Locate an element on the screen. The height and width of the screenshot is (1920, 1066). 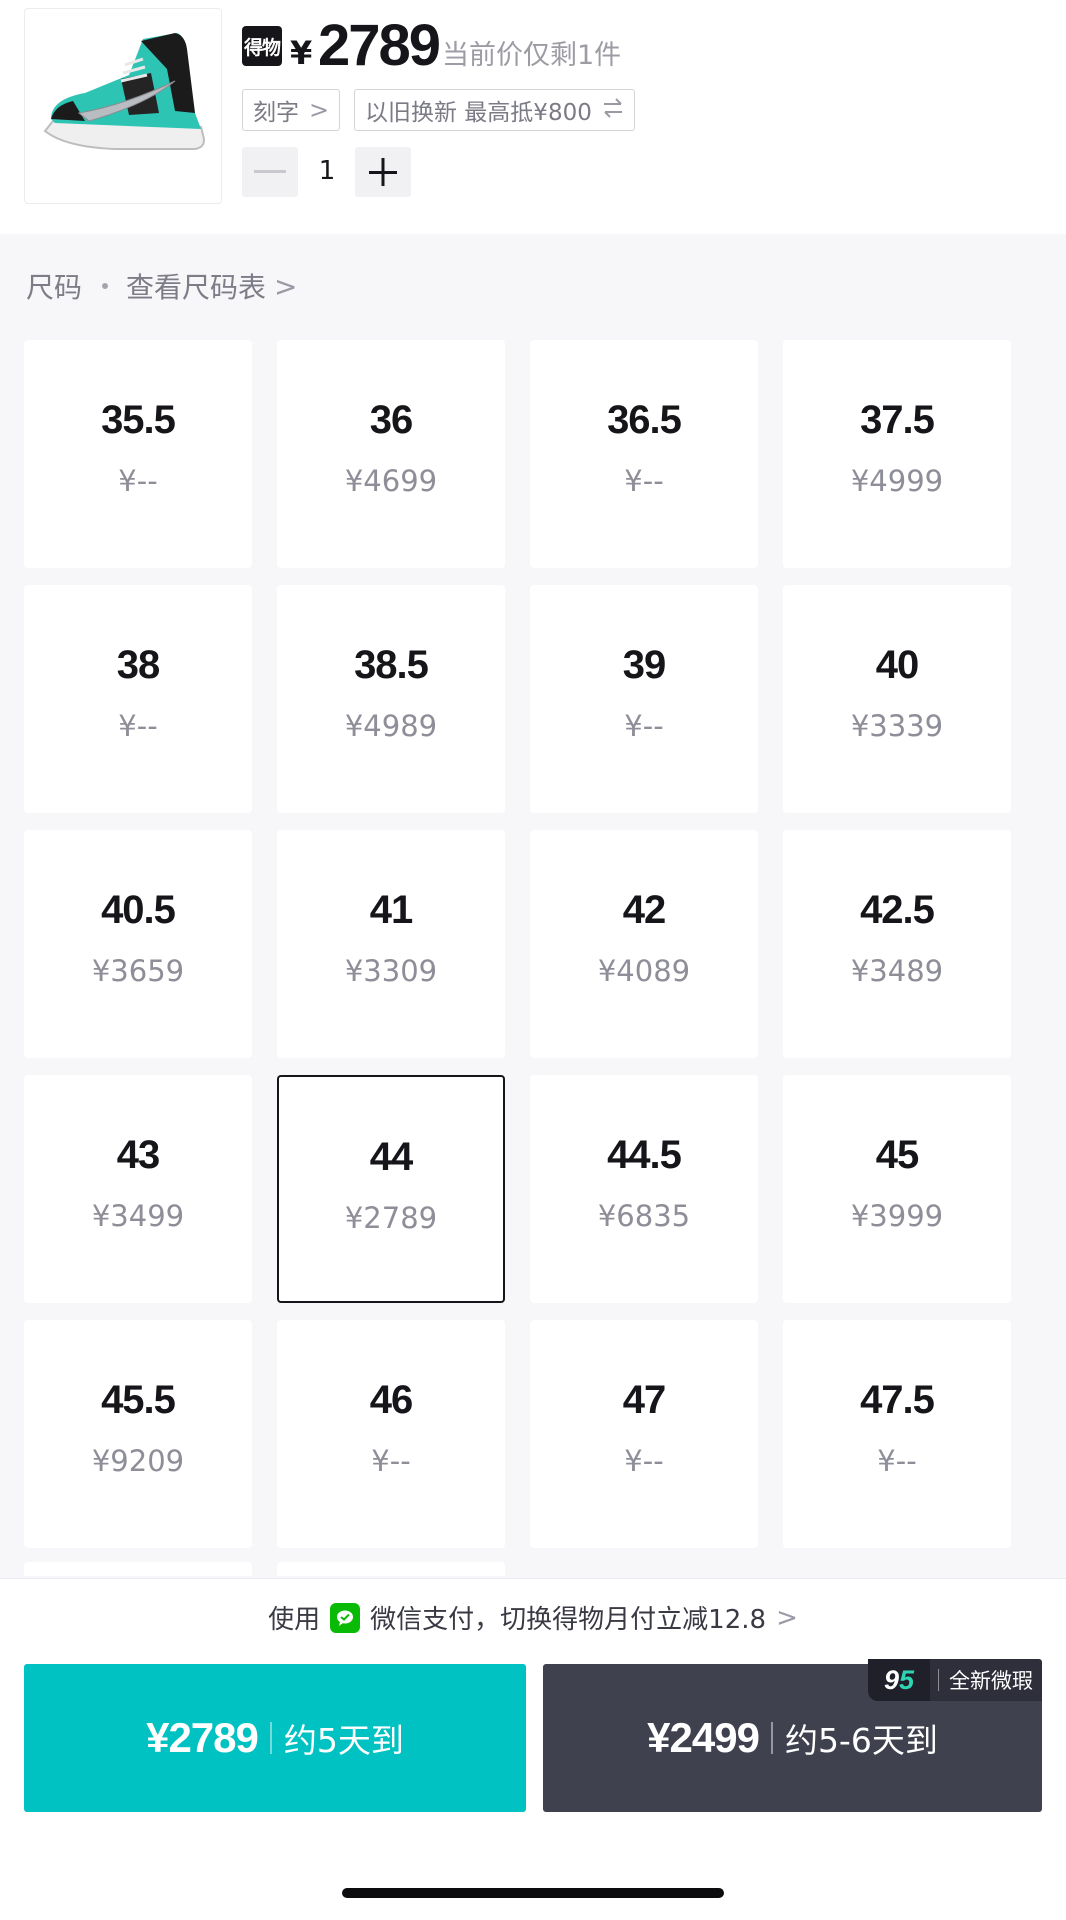
size-value: 38.5 is located at coordinates (391, 665).